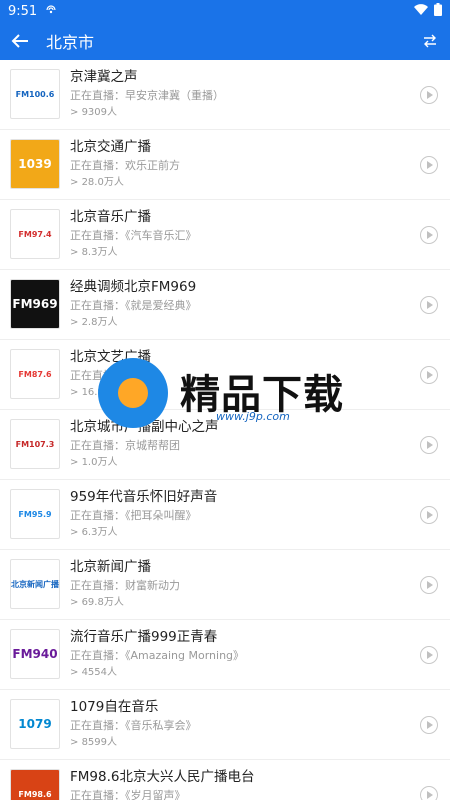 This screenshot has width=450, height=800. I want to click on station-logo-text: FM87.6, so click(35, 374).